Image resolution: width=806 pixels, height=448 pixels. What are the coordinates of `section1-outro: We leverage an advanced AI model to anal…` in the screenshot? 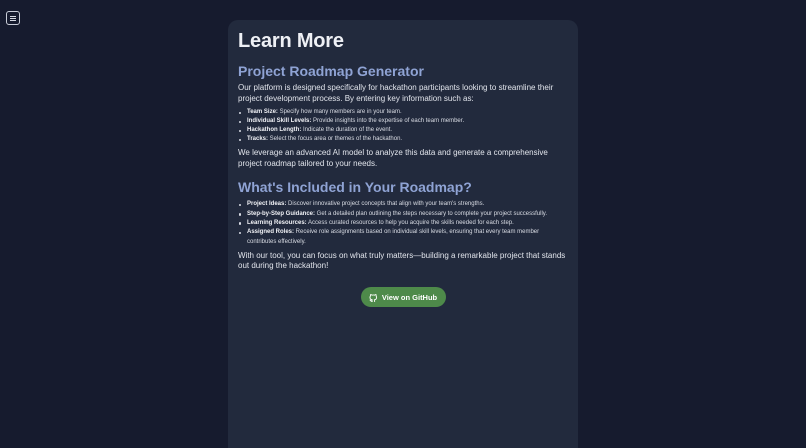 It's located at (393, 158).